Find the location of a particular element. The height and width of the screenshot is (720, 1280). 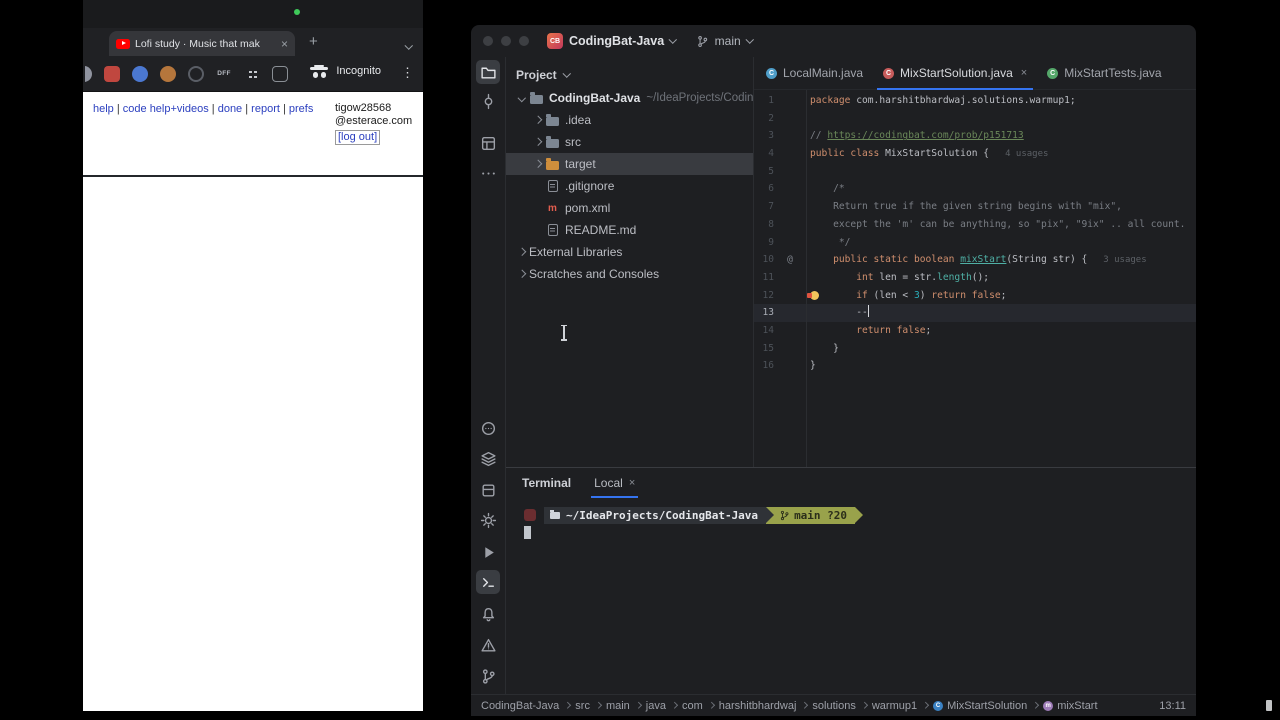

code-line-14: 14 return false; is located at coordinates (975, 331).